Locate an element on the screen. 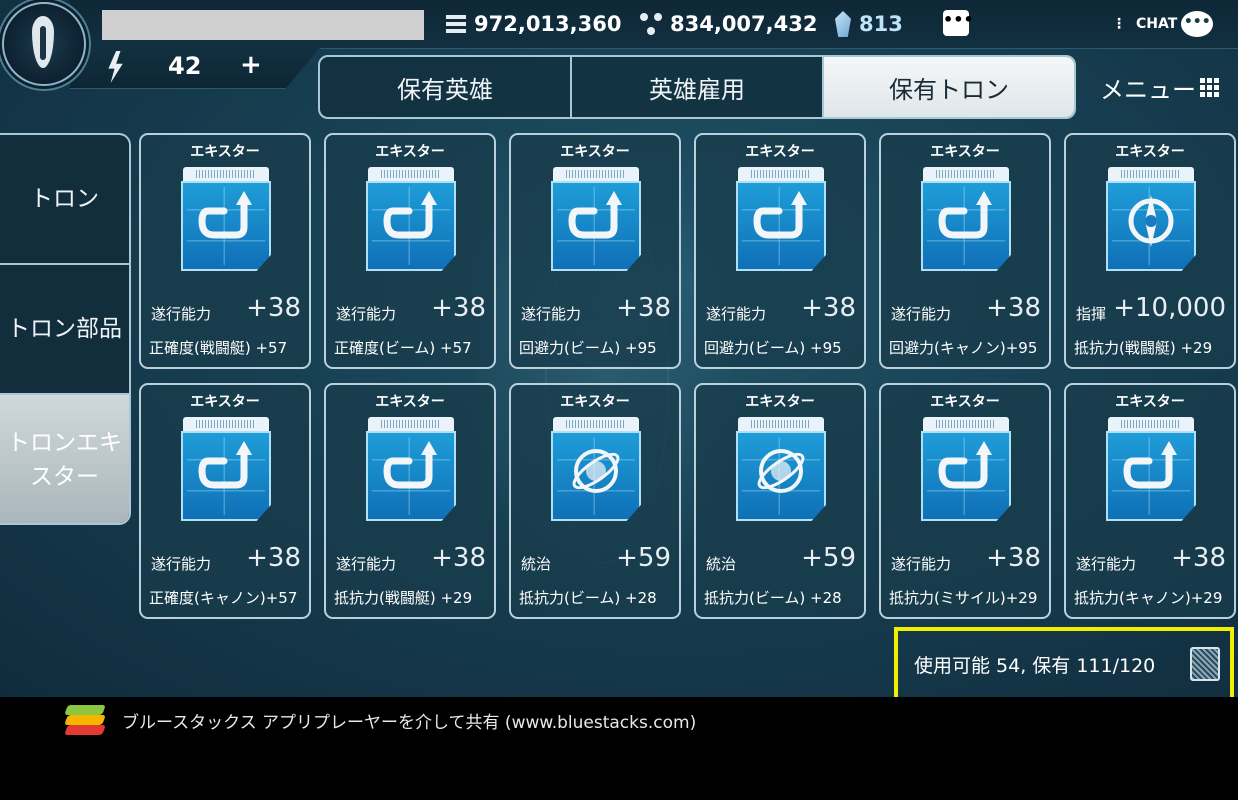  primary-stat-label: 指揮 is located at coordinates (1091, 314).